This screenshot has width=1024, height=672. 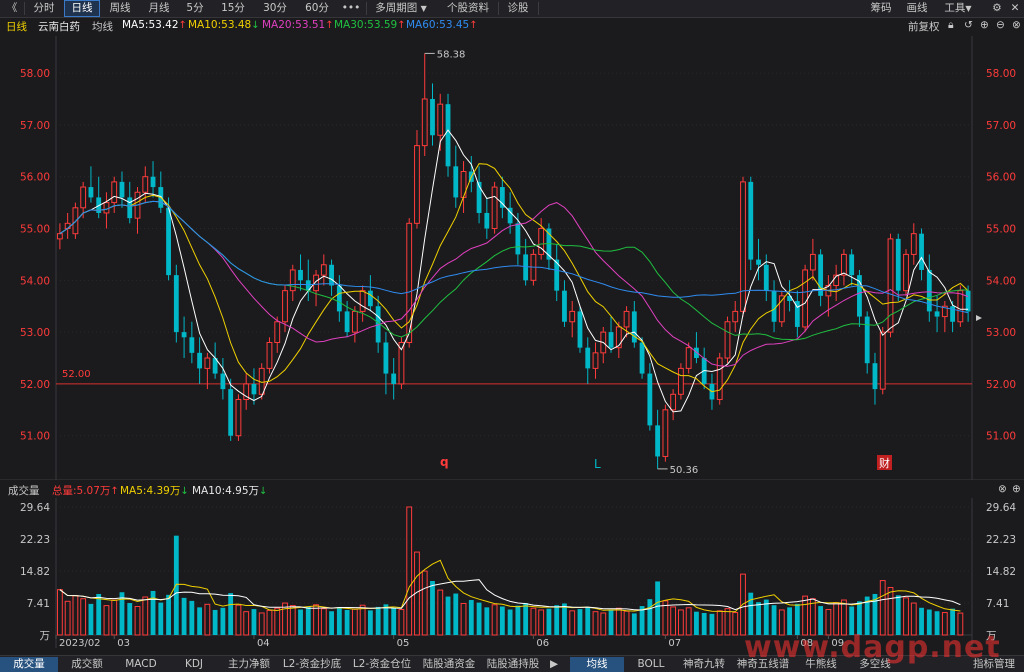 I want to click on tab-turnover: 成交额, so click(x=87, y=664).